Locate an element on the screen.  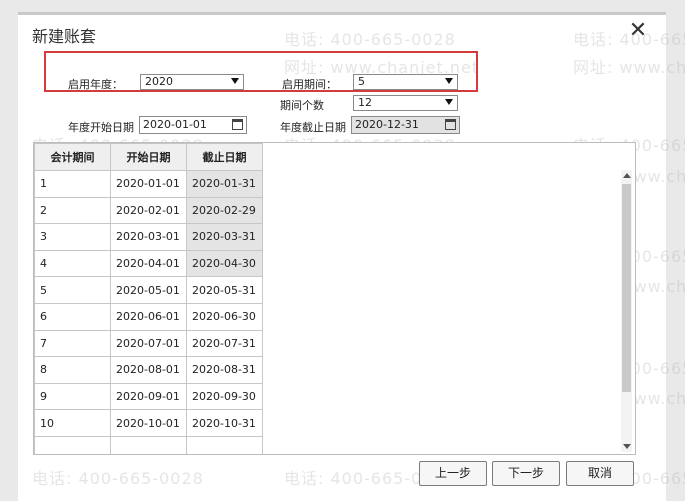
start-date-cell: 2020-07-01 is located at coordinates (148, 343).